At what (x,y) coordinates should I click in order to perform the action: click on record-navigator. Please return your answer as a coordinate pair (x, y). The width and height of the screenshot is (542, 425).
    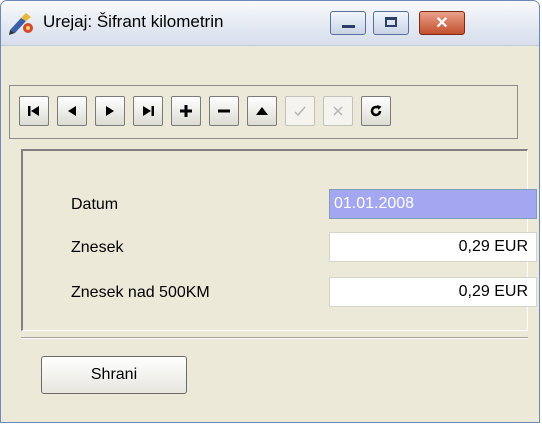
    Looking at the image, I should click on (263, 112).